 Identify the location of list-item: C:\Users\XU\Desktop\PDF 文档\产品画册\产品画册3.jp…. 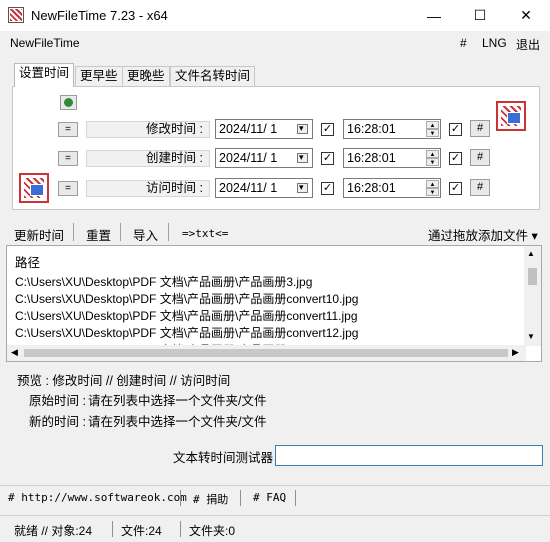
(163, 281).